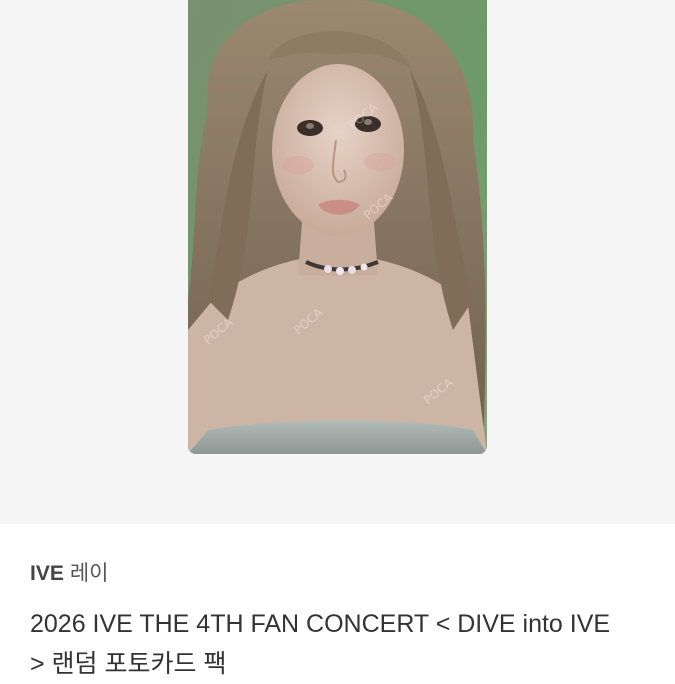 This screenshot has height=684, width=675. I want to click on artist-name: IVE, so click(47, 573).